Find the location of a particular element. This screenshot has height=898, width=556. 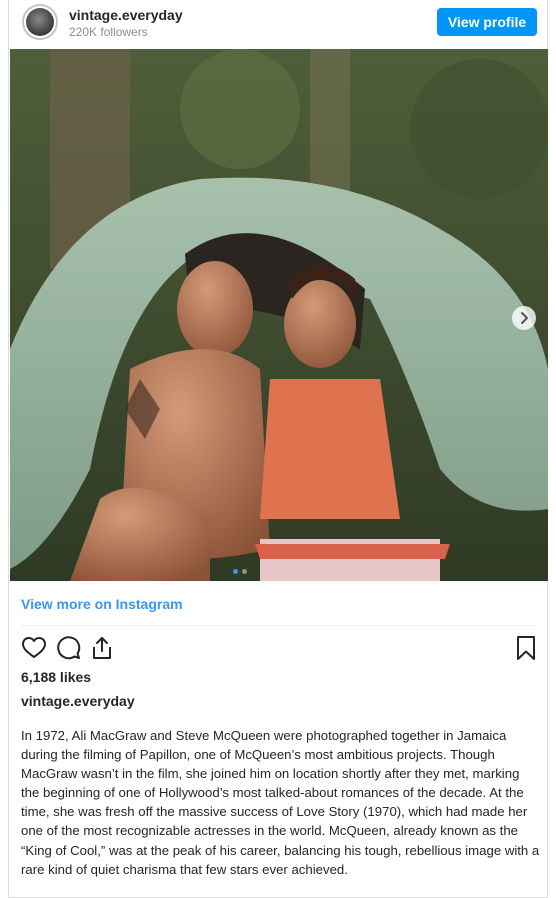

chevron-right-icon is located at coordinates (524, 318).